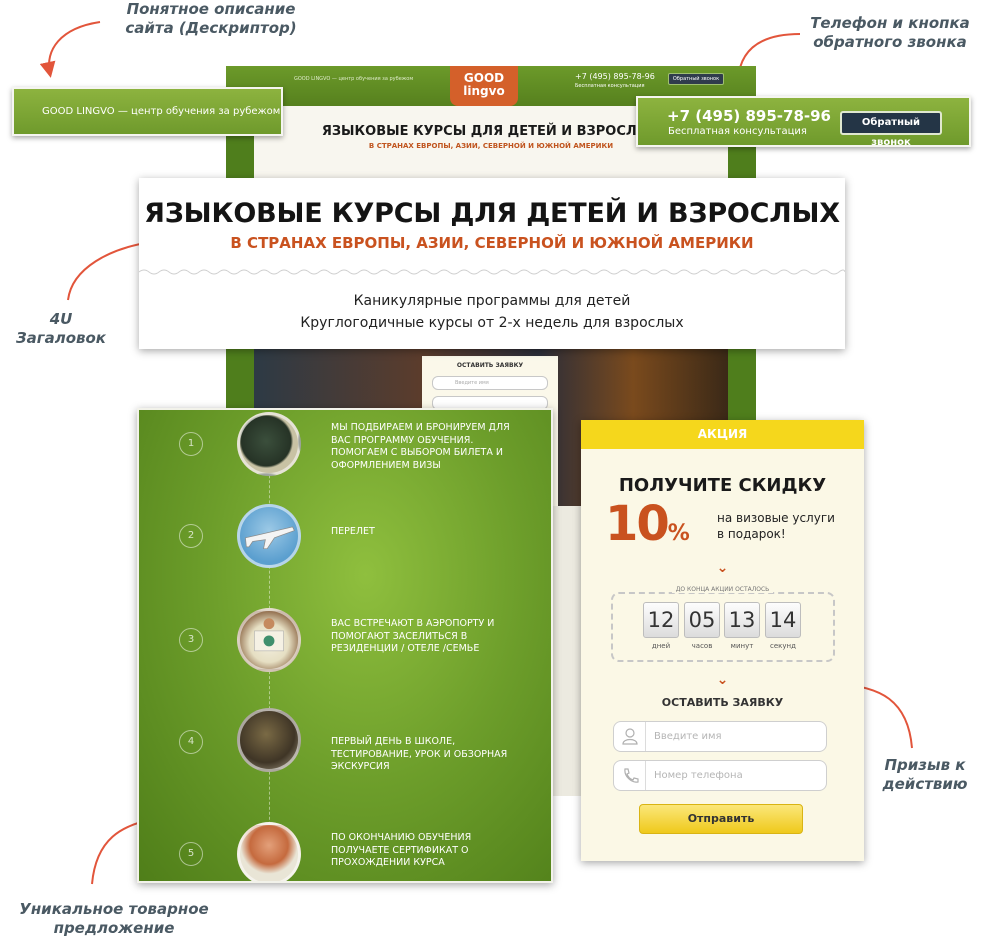  What do you see at coordinates (60, 328) in the screenshot?
I see `annotation-headline: 4U Загаловок` at bounding box center [60, 328].